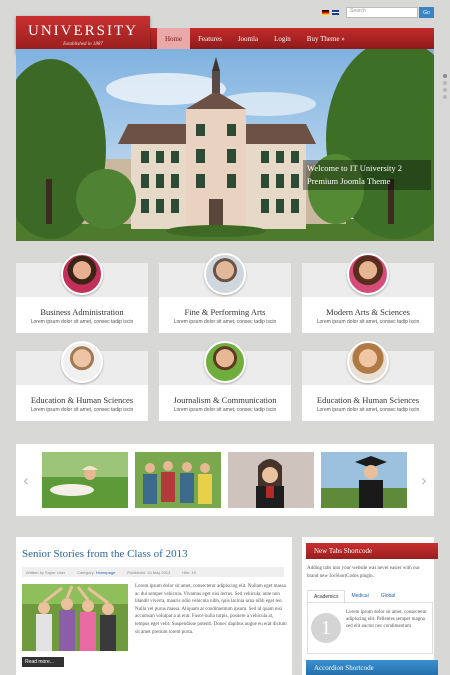 This screenshot has height=675, width=450. Describe the element at coordinates (358, 11) in the screenshot. I see `search-placeholder: Search` at that location.